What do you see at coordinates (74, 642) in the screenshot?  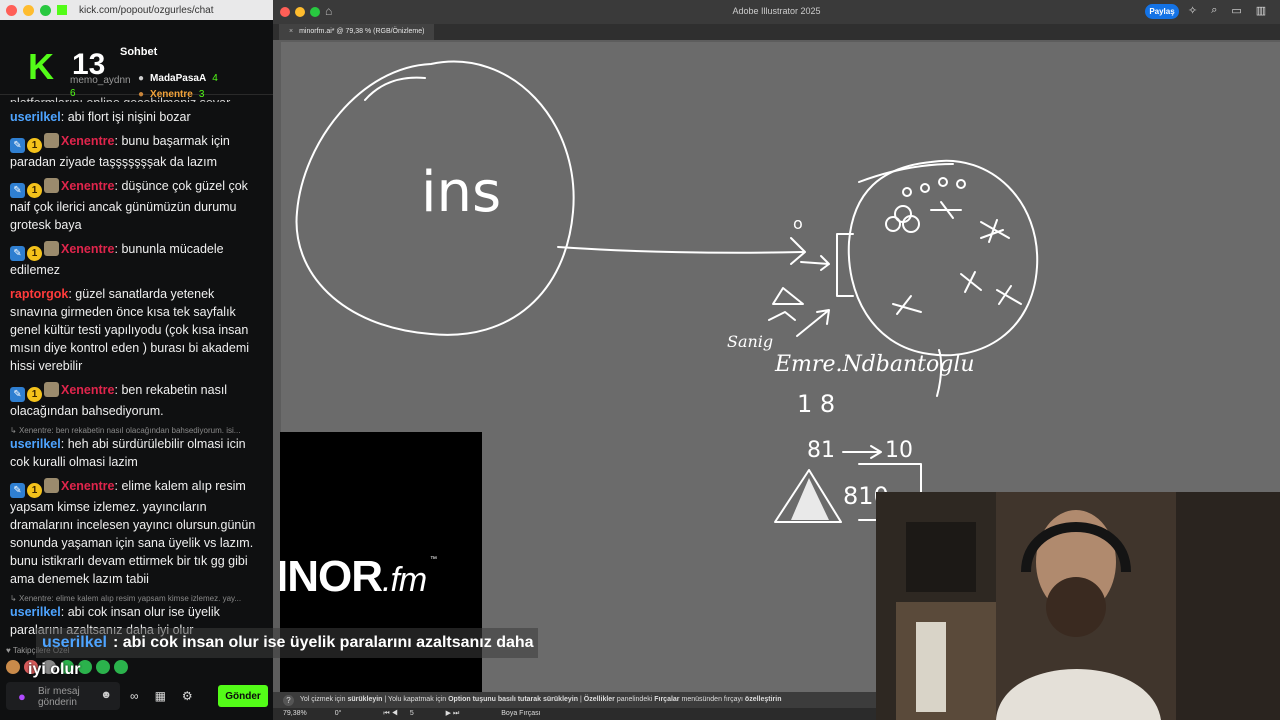 I see `caption-username: userilkel` at bounding box center [74, 642].